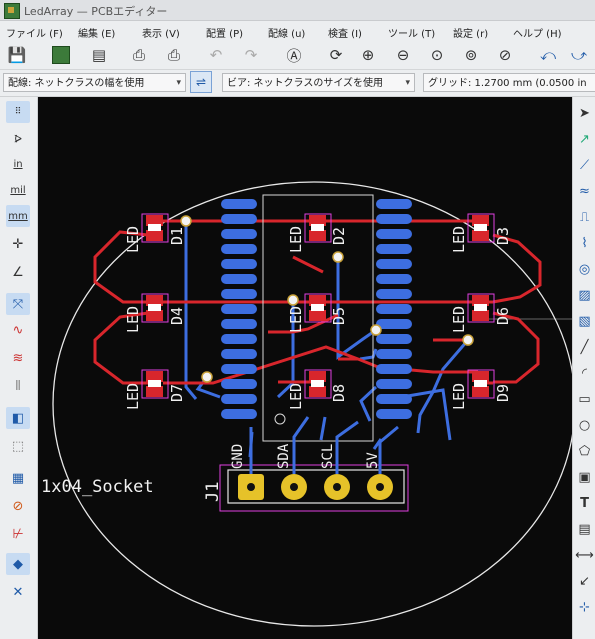 The image size is (595, 639). I want to click on plot-icon: ⎙, so click(174, 55).